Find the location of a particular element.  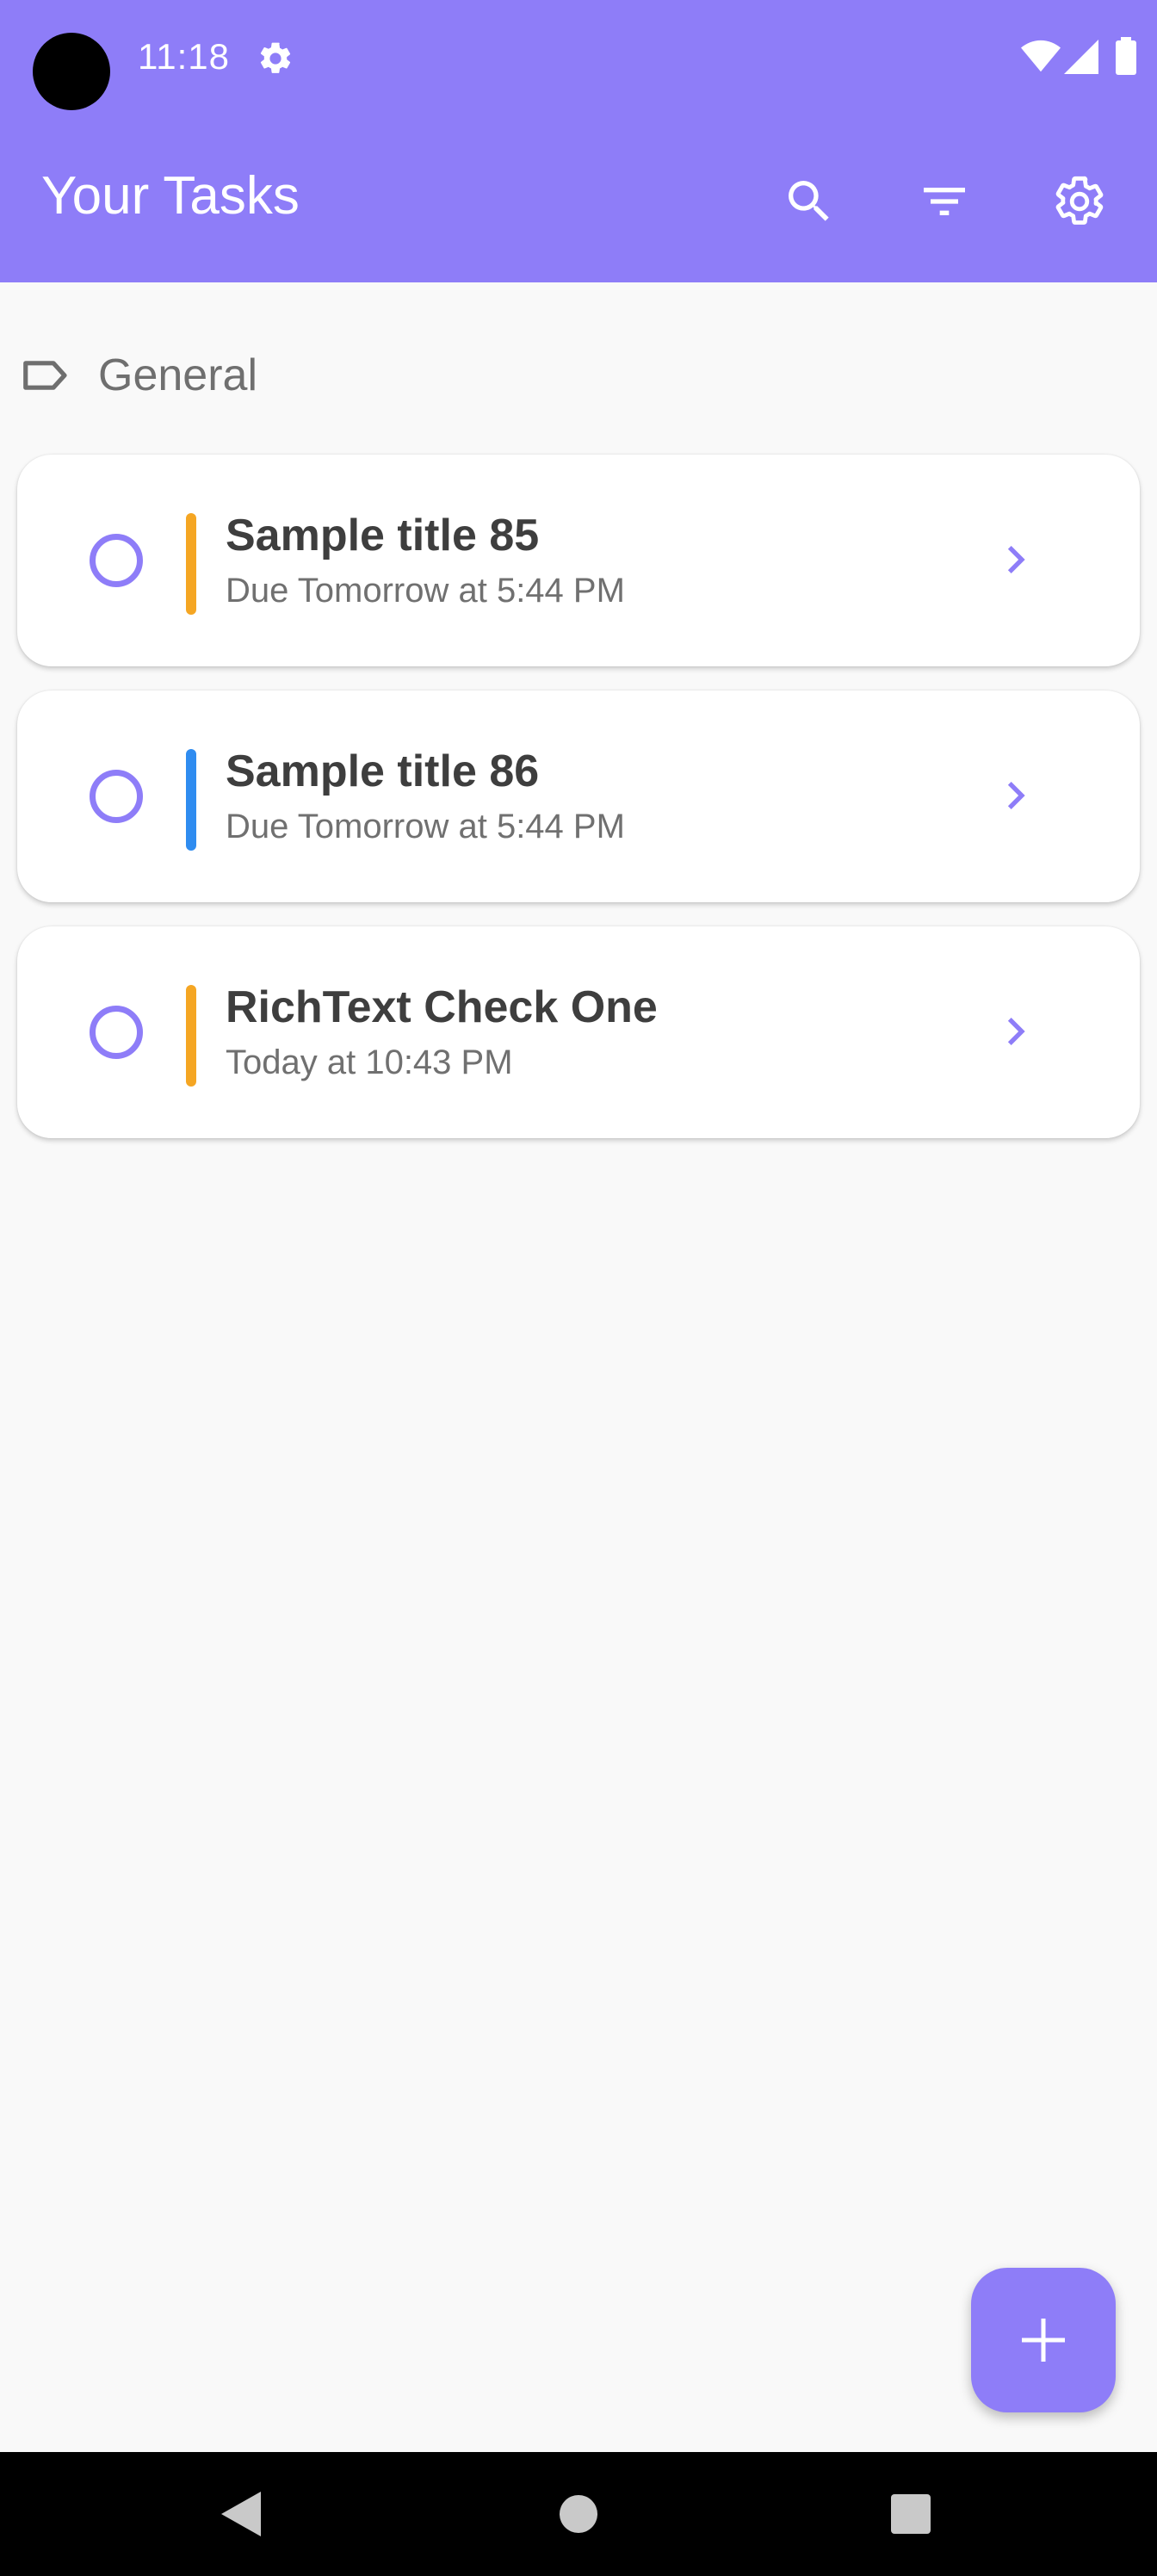

status-time: 11:18 is located at coordinates (184, 57).